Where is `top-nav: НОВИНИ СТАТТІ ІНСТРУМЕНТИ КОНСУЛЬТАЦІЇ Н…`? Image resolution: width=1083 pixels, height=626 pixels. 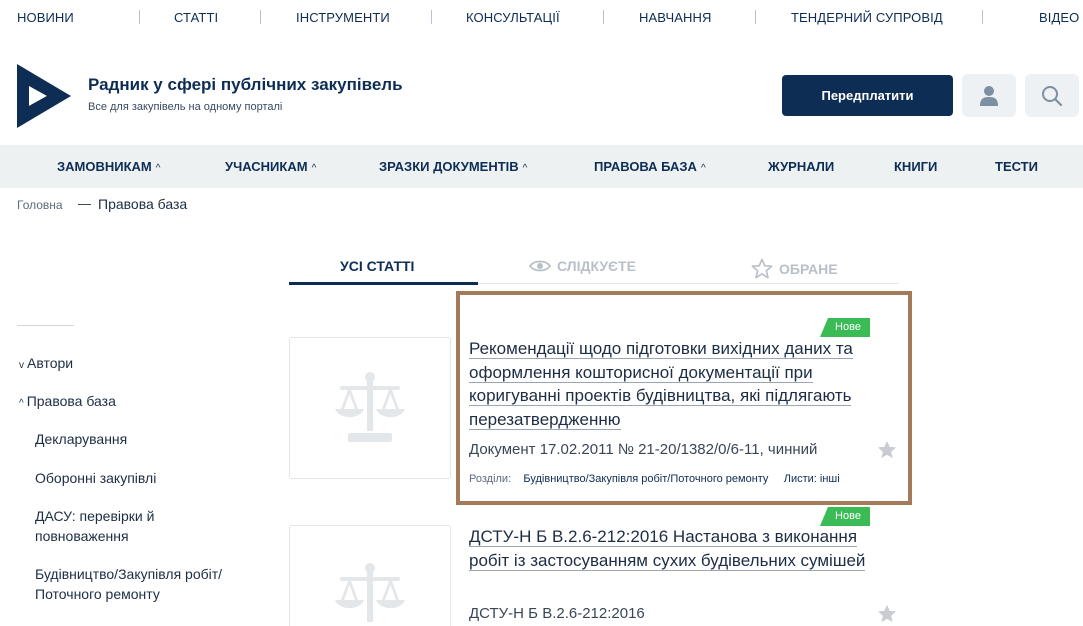 top-nav: НОВИНИ СТАТТІ ІНСТРУМЕНТИ КОНСУЛЬТАЦІЇ Н… is located at coordinates (541, 18).